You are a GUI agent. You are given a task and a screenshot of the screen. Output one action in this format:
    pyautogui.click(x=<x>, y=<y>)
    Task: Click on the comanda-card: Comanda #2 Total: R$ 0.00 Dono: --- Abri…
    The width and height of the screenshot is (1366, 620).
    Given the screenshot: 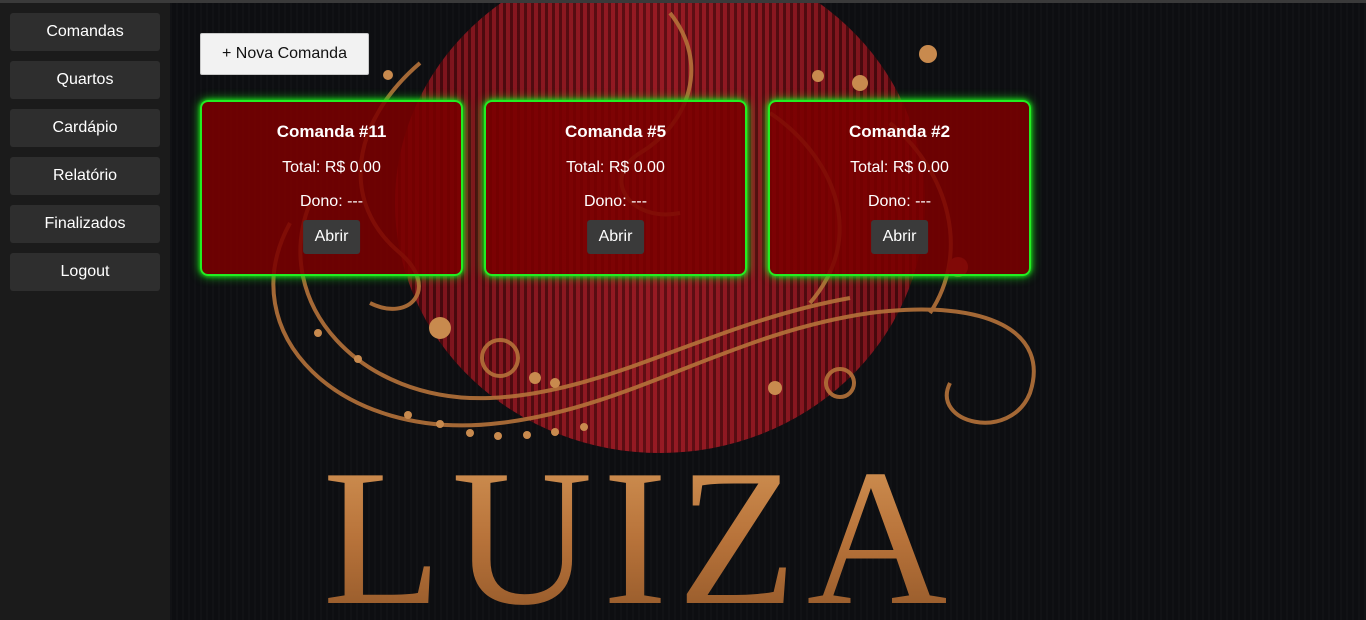 What is the action you would take?
    pyautogui.click(x=899, y=188)
    